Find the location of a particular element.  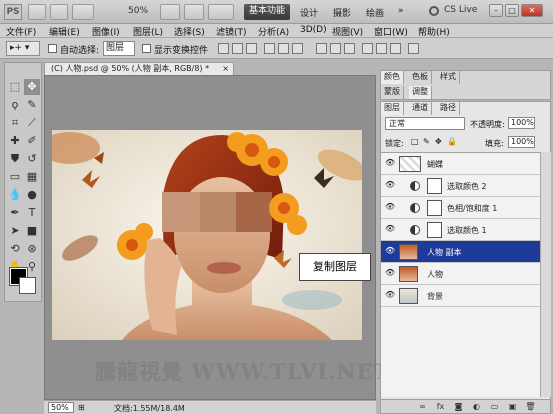

history-brush-tool-icon: ↺ is located at coordinates (32, 159).